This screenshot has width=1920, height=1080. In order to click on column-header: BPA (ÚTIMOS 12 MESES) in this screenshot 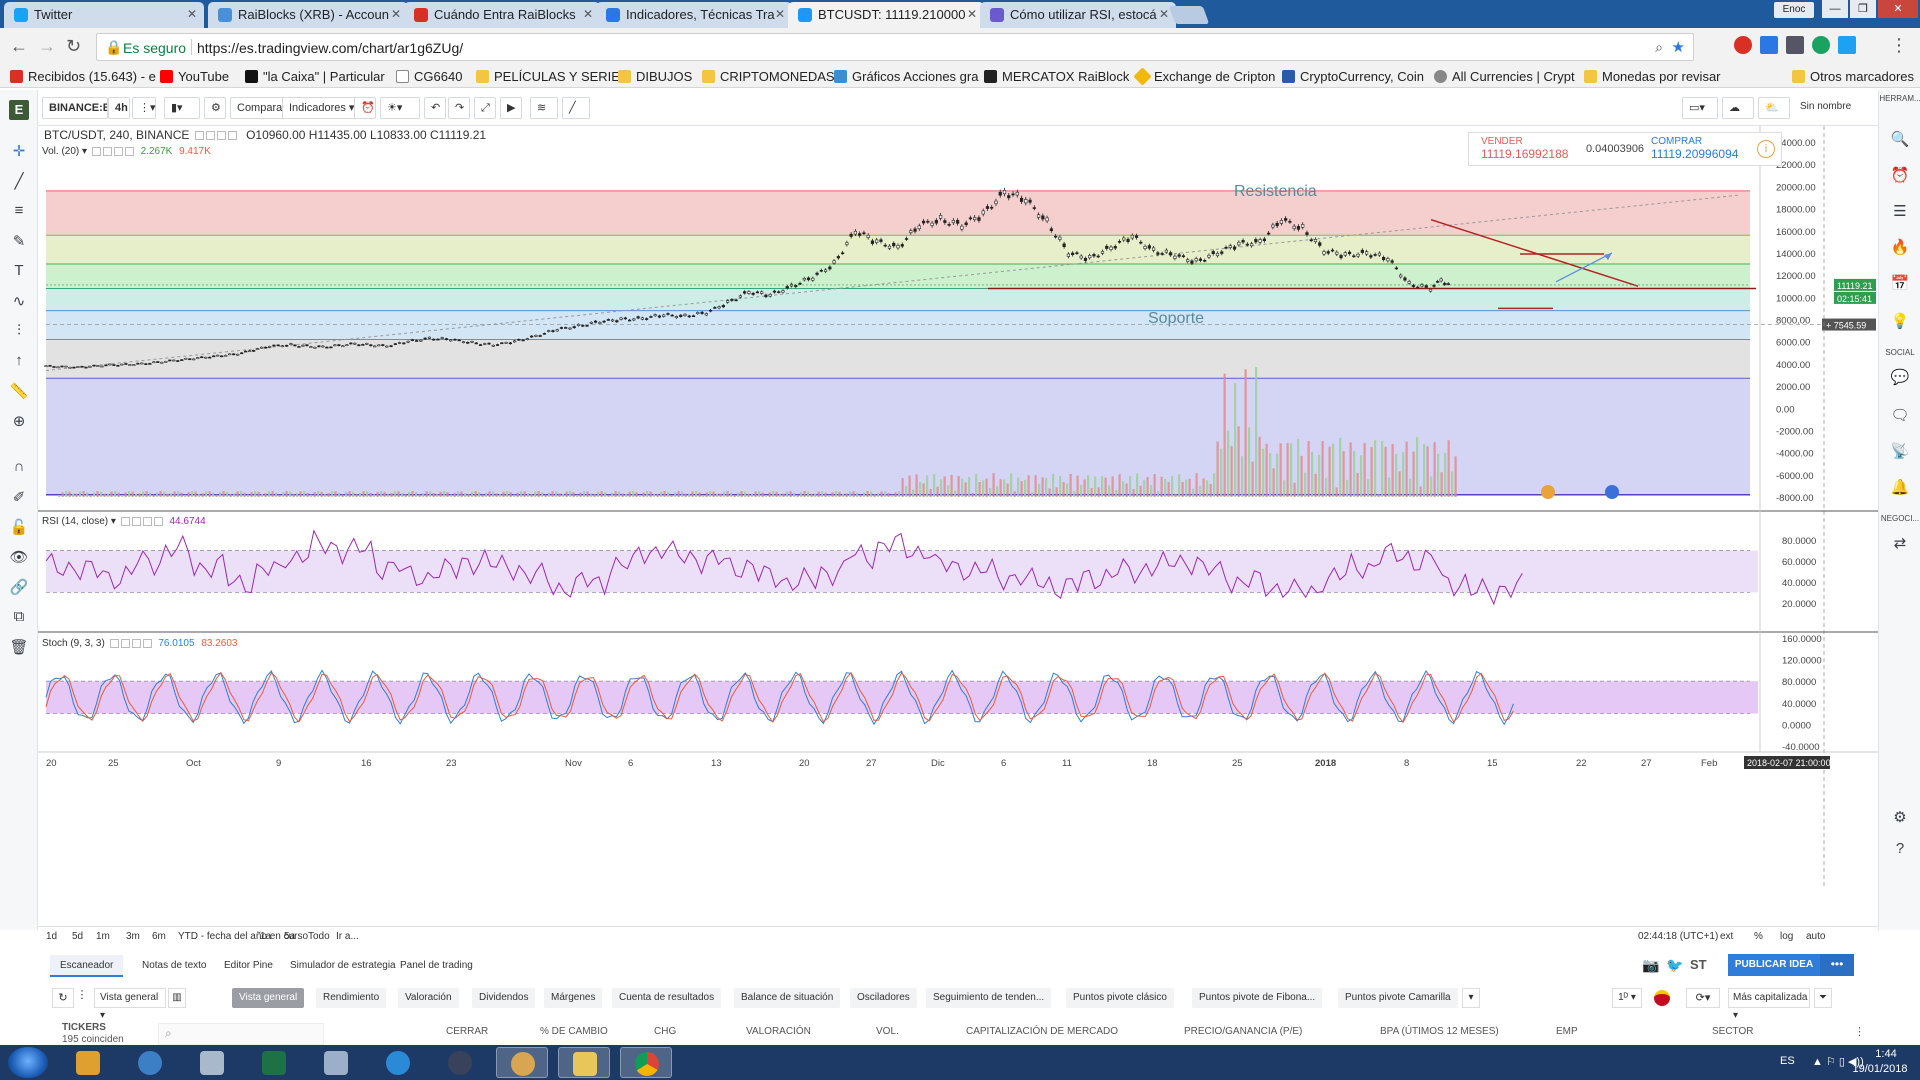, I will do `click(1439, 1031)`.